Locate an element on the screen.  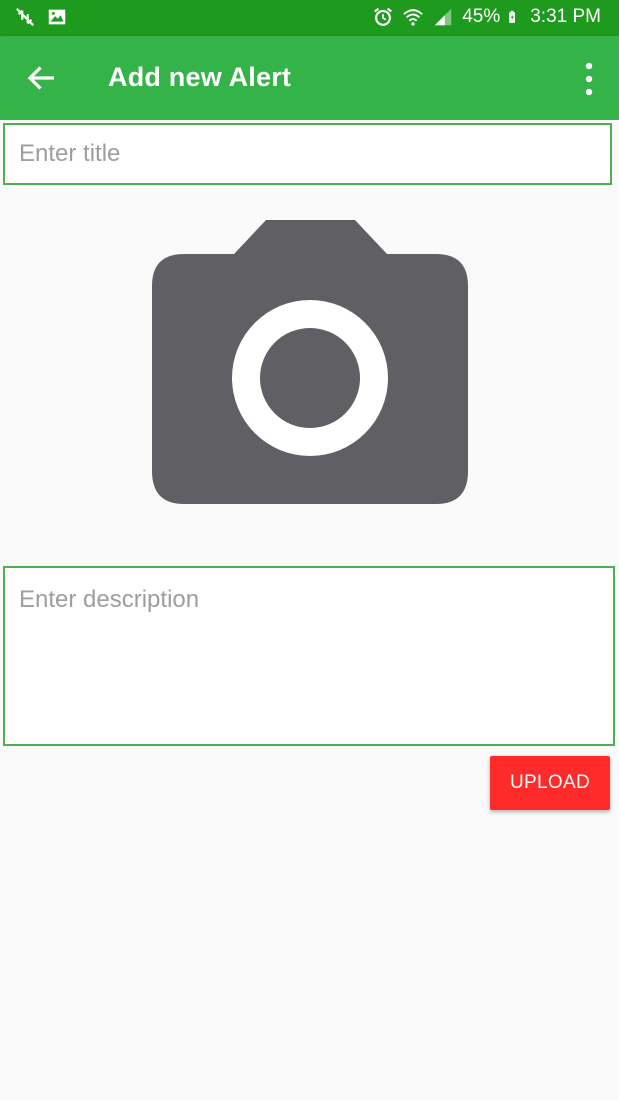
status-time: 3:31 PM is located at coordinates (565, 16).